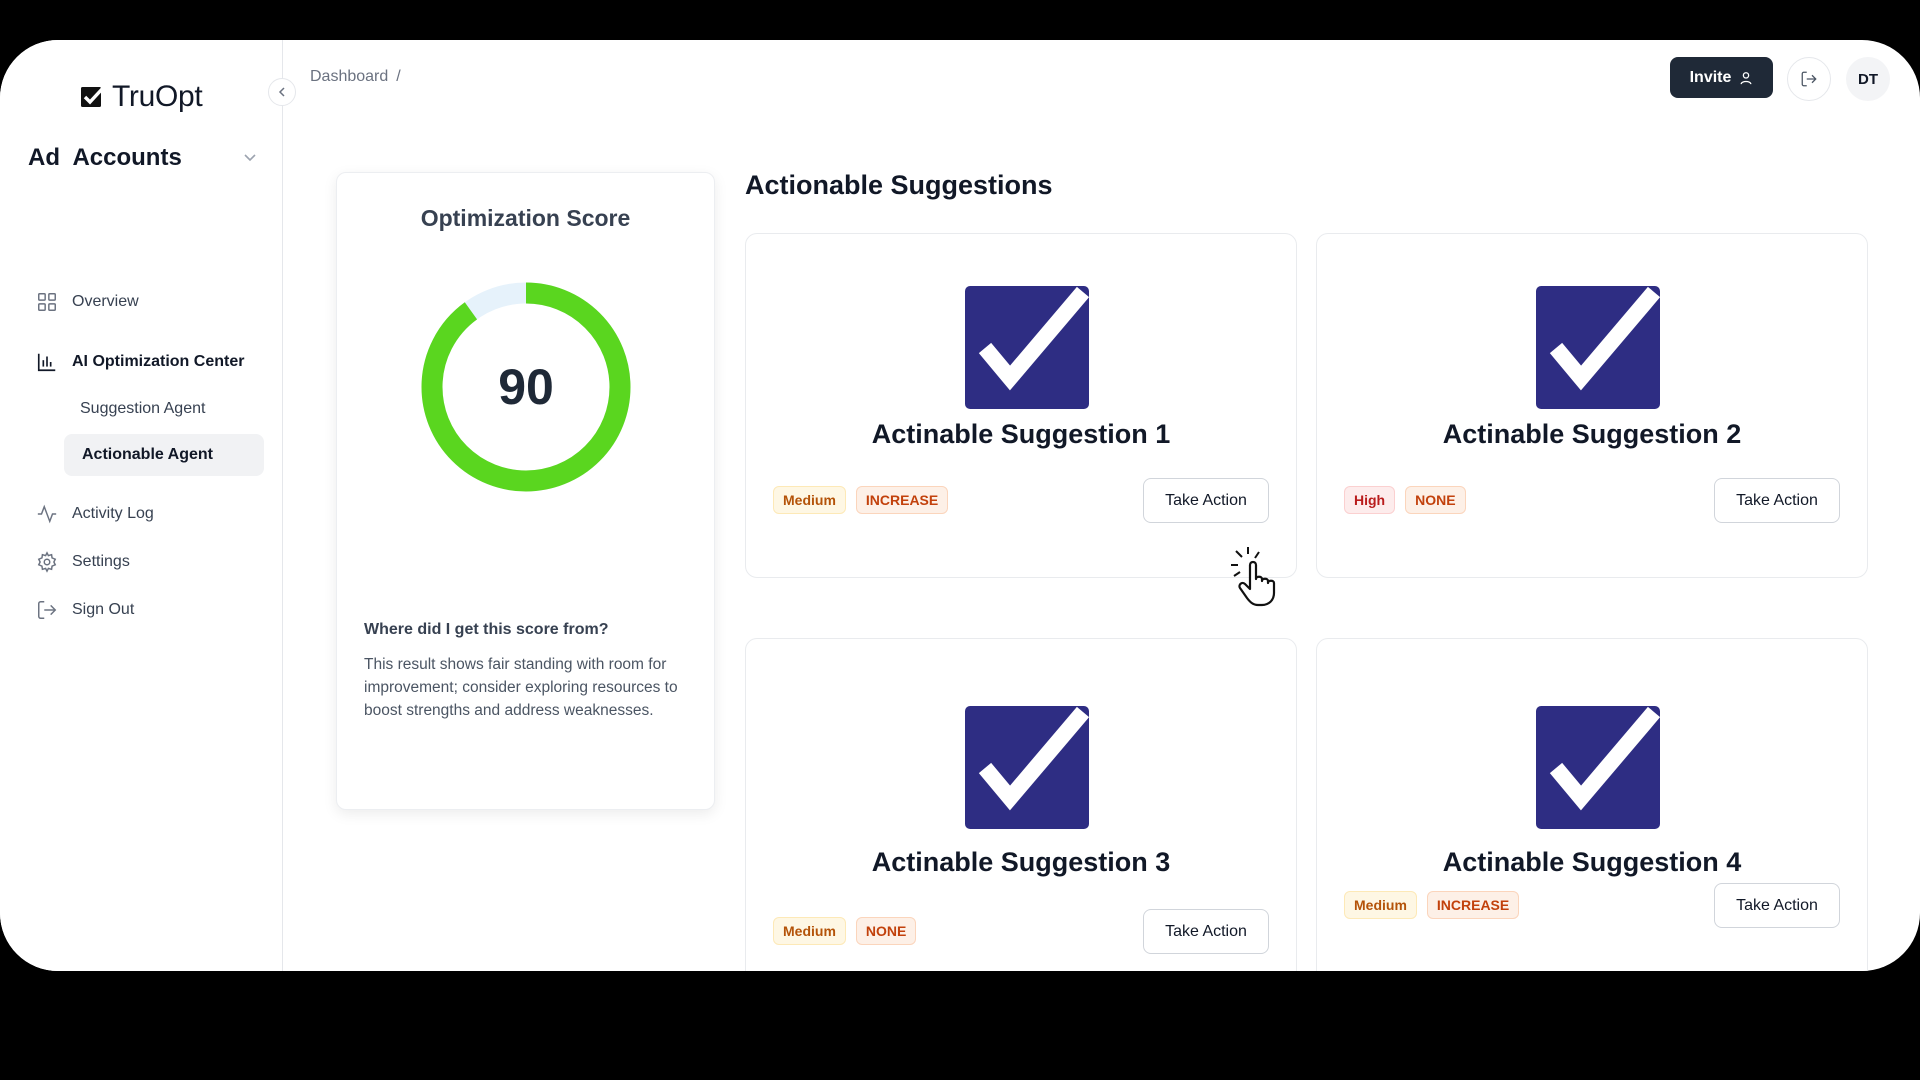 The image size is (1920, 1080). I want to click on suggestion-title: Actinable Suggestion 2, so click(1592, 434).